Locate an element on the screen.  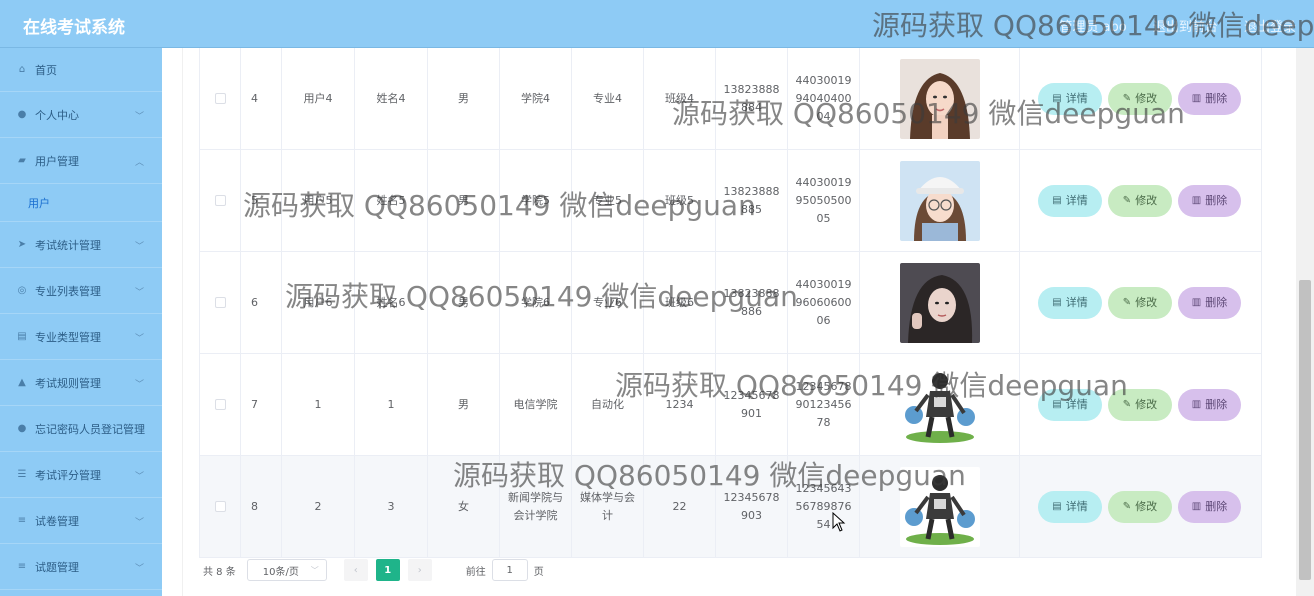
logout-link: 退出登录 is located at coordinates (1270, 27).